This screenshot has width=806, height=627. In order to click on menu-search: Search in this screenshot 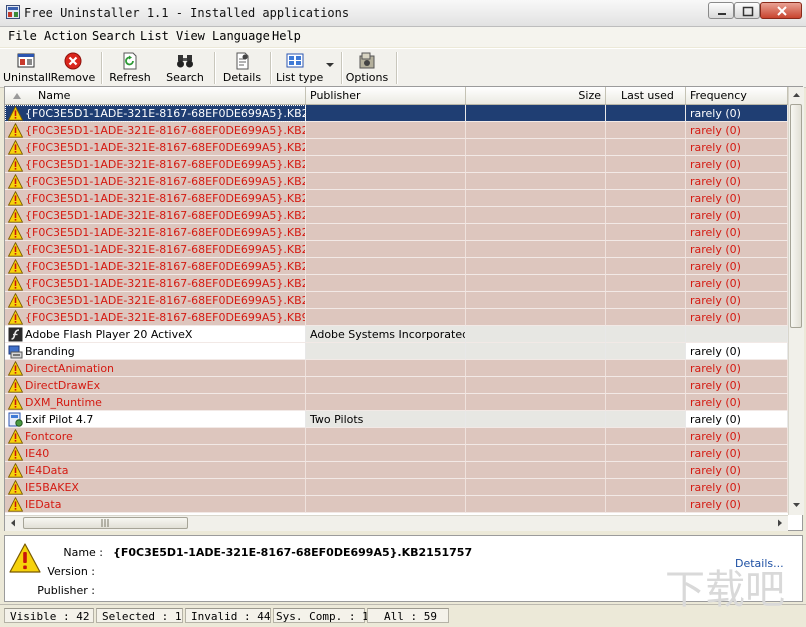, I will do `click(113, 36)`.